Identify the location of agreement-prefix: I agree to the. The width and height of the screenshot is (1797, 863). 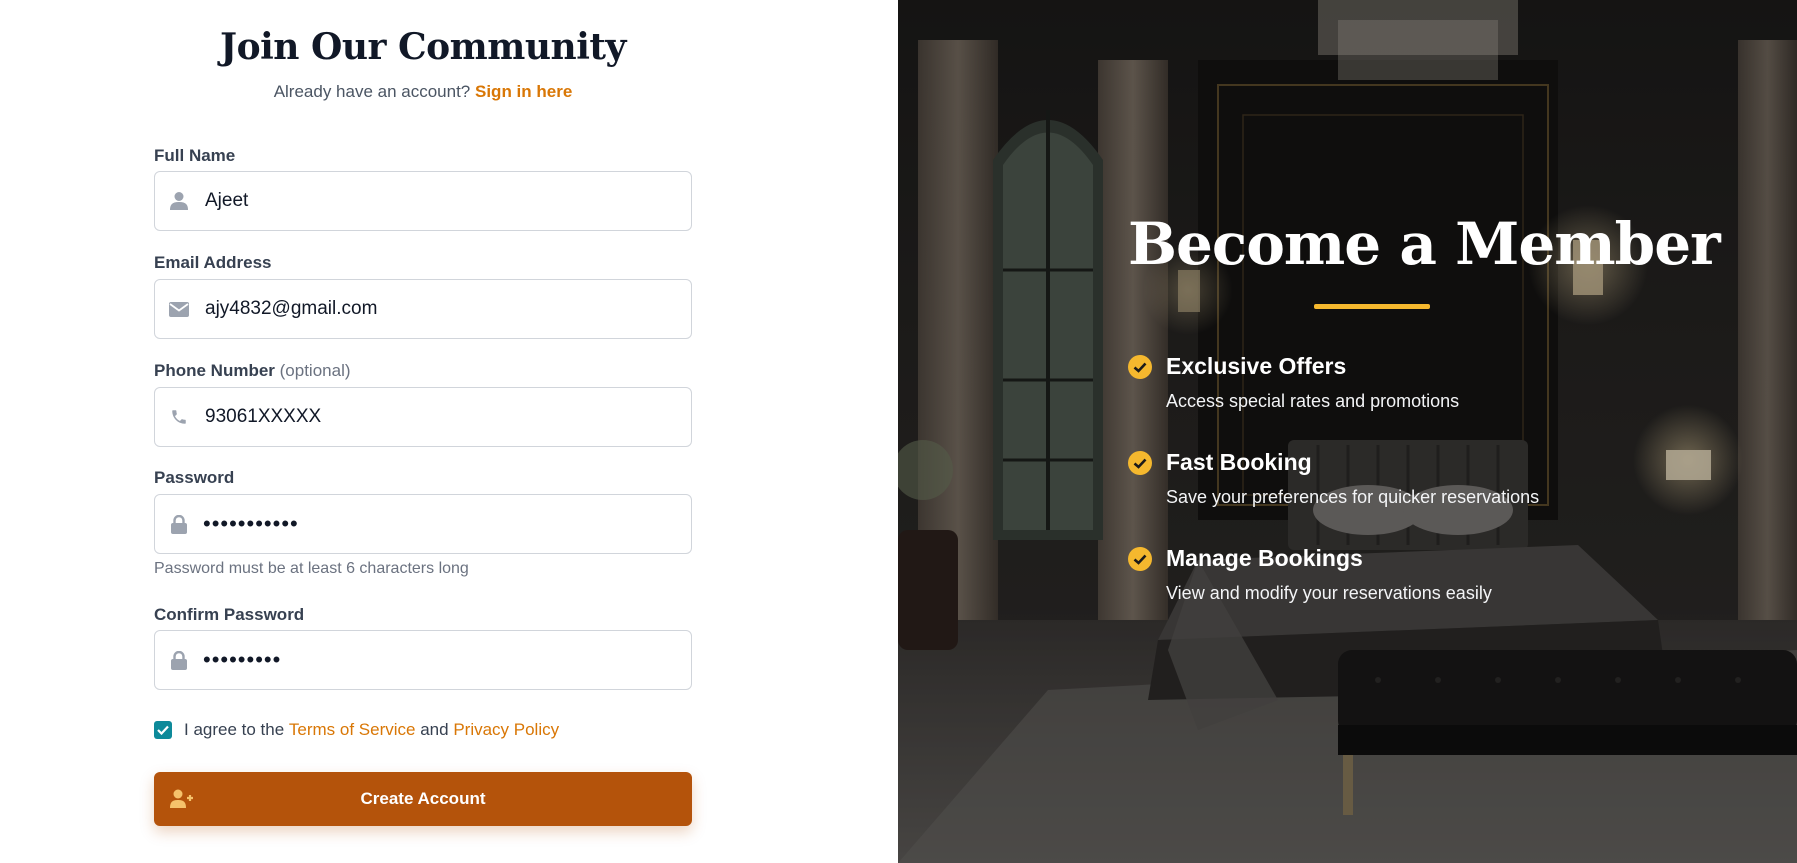
(236, 729).